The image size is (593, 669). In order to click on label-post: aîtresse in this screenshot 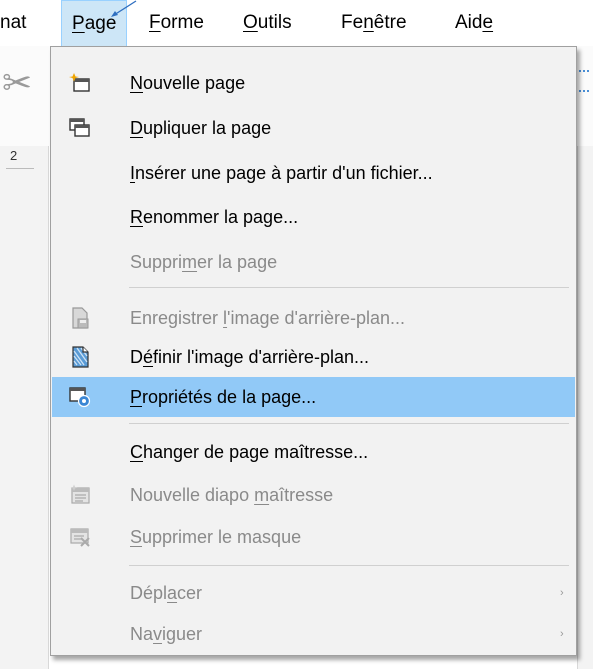, I will do `click(301, 495)`.